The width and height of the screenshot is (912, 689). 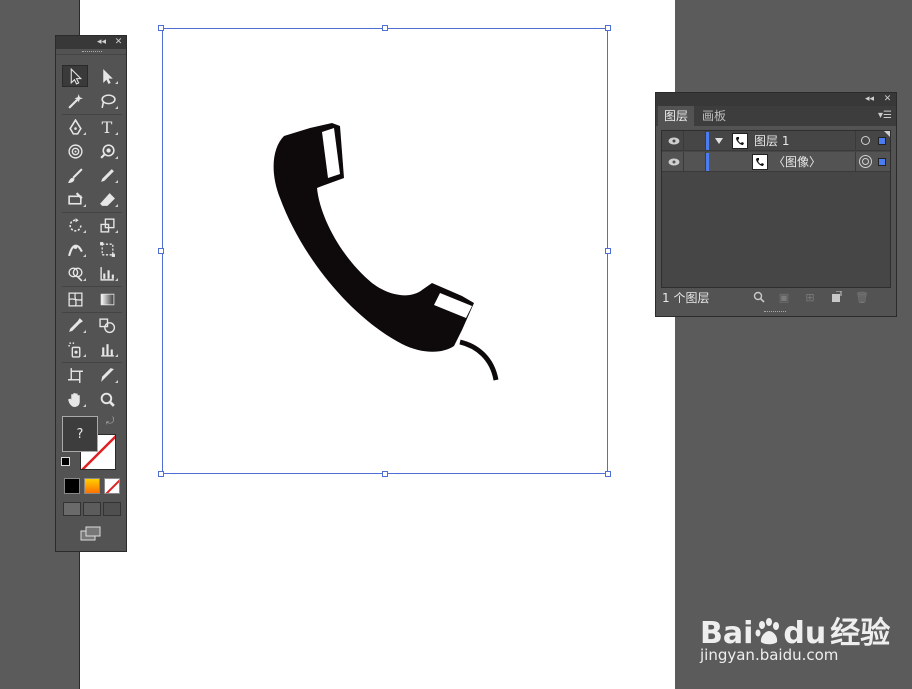 What do you see at coordinates (107, 101) in the screenshot?
I see `lasso-tool` at bounding box center [107, 101].